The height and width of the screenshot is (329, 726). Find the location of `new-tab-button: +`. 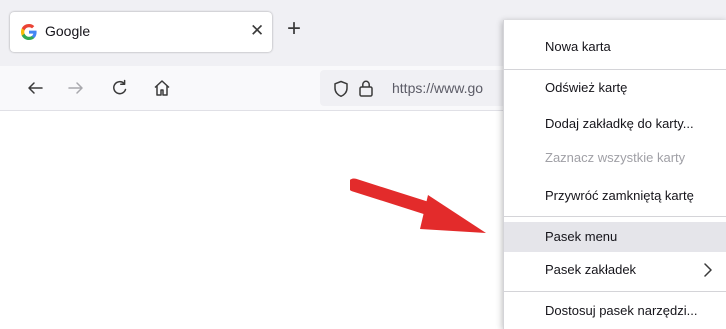

new-tab-button: + is located at coordinates (294, 29).